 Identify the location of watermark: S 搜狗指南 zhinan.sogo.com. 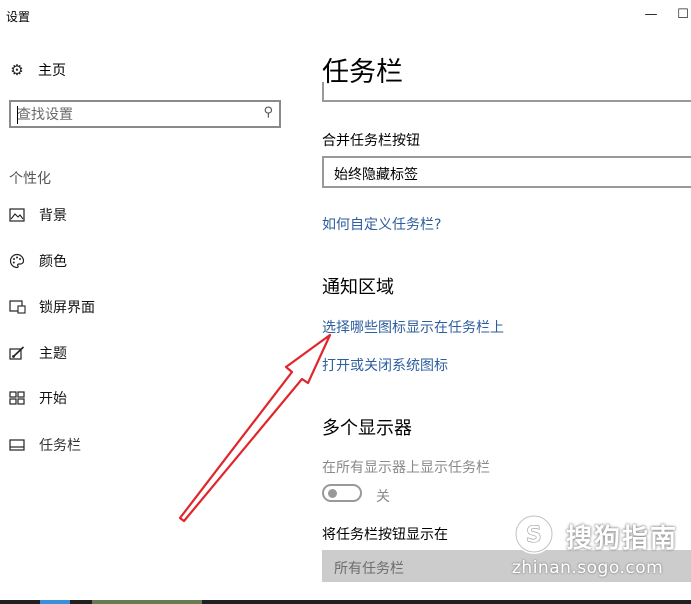
(600, 547).